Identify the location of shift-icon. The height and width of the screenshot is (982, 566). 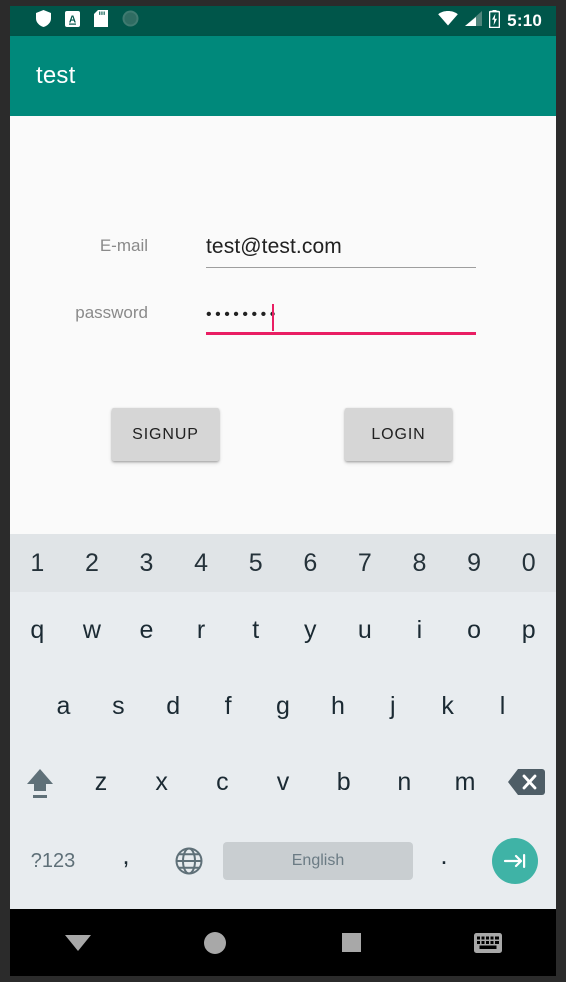
(40, 782).